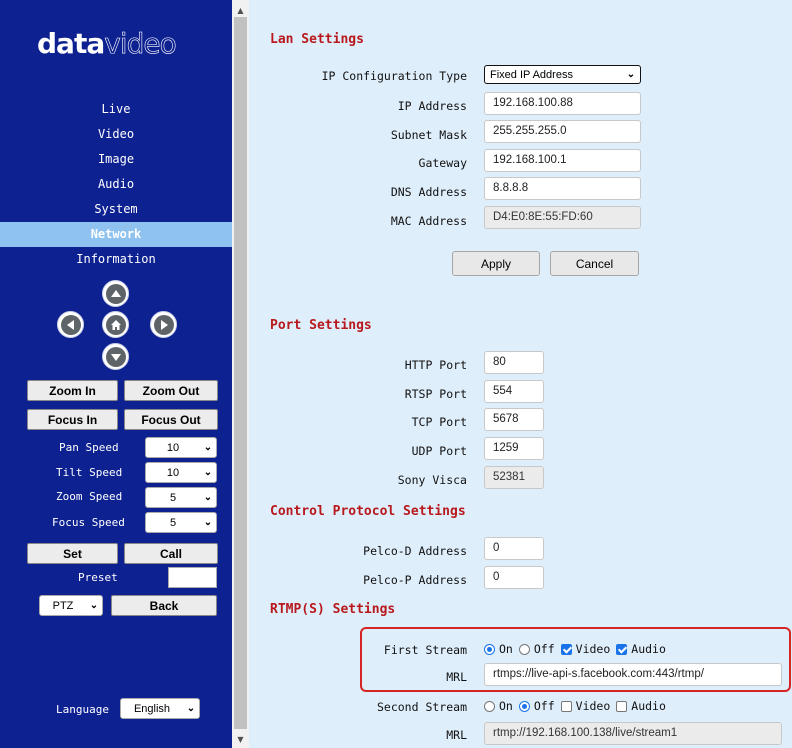  Describe the element at coordinates (562, 74) in the screenshot. I see `ip-config-select: Fixed IP Address ⌄` at that location.